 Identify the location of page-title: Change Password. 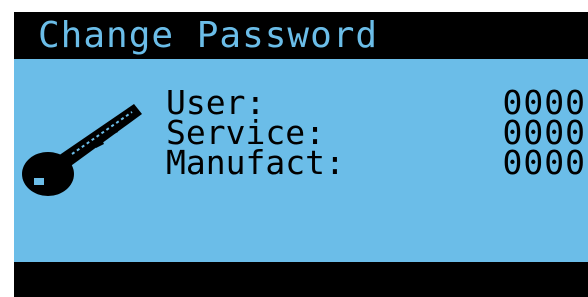
(208, 35).